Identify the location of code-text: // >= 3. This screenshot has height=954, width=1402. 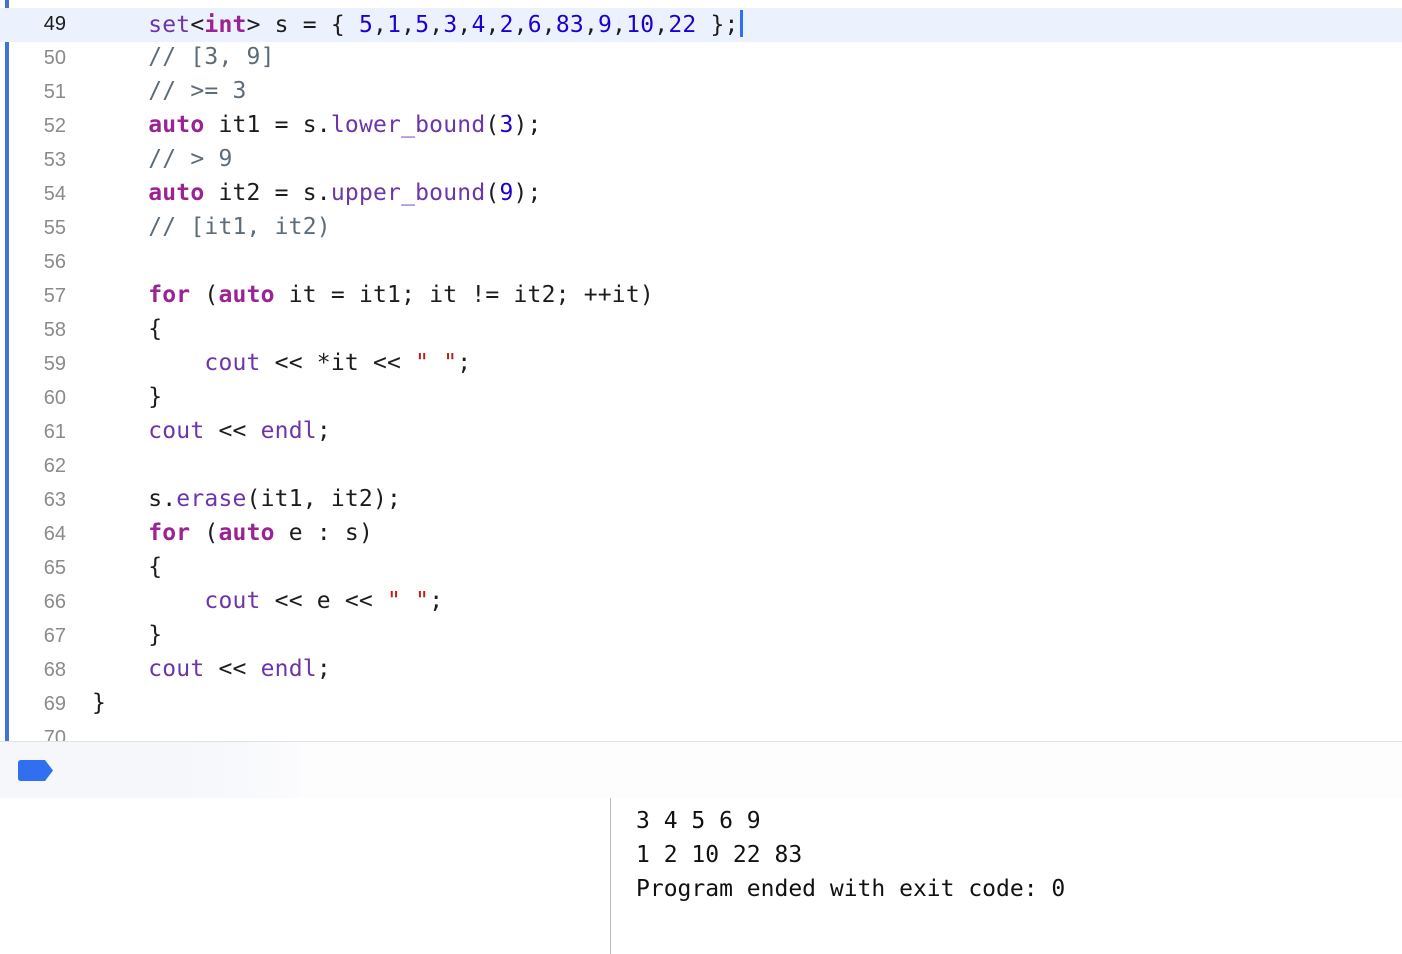
(169, 91).